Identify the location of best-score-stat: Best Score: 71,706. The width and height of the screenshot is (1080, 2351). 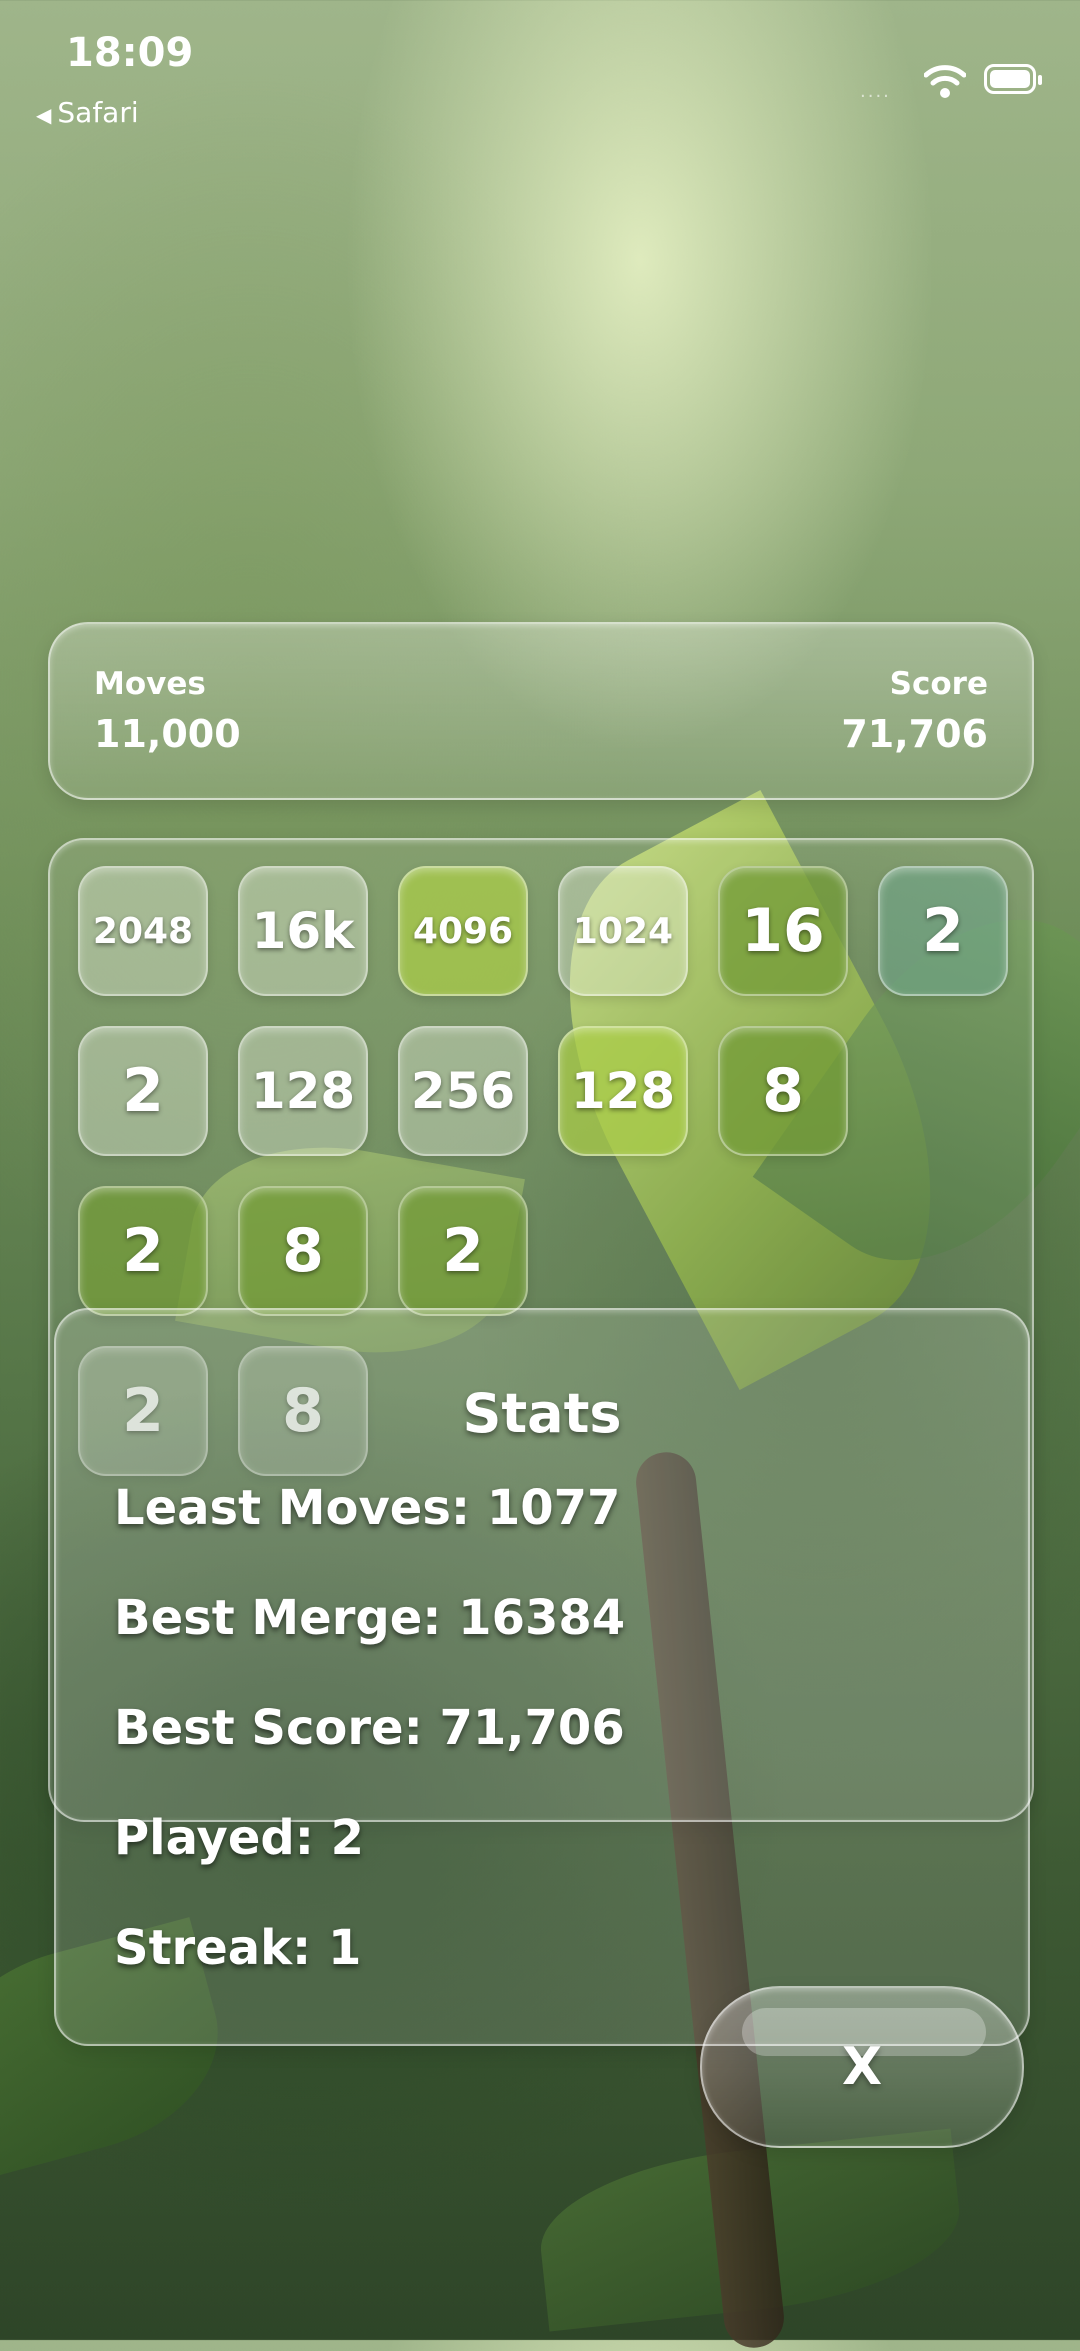
(369, 1728).